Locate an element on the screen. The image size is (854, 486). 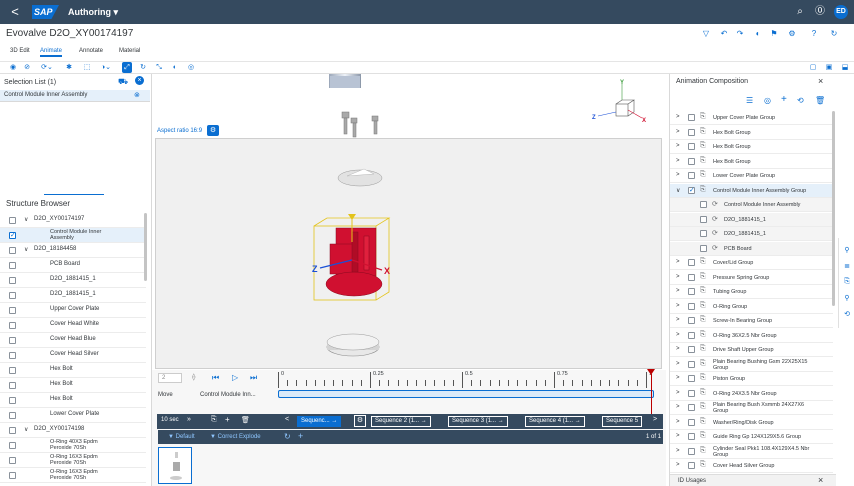
animation-row: > ⎘ Pressure Spring Group is located at coordinates (751, 278).